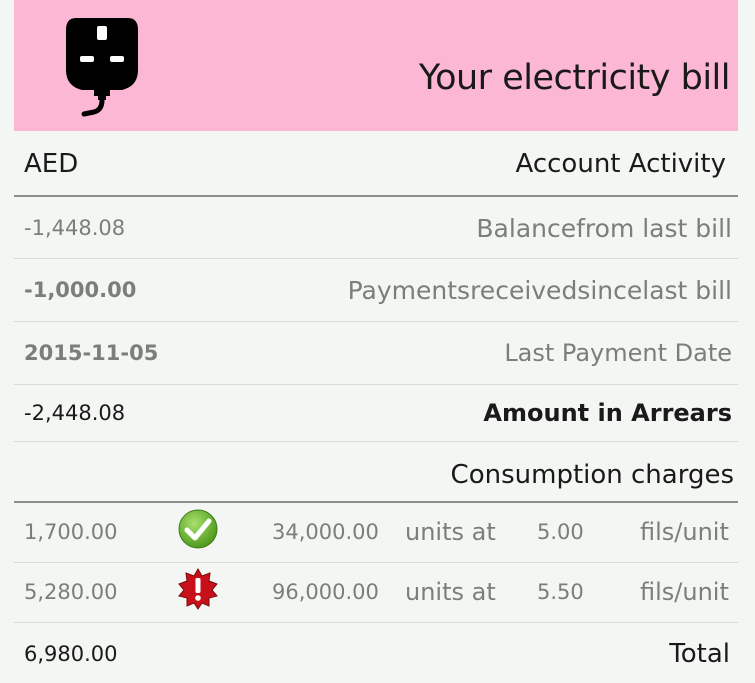 This screenshot has width=755, height=683. I want to click on total-label: Total, so click(699, 654).